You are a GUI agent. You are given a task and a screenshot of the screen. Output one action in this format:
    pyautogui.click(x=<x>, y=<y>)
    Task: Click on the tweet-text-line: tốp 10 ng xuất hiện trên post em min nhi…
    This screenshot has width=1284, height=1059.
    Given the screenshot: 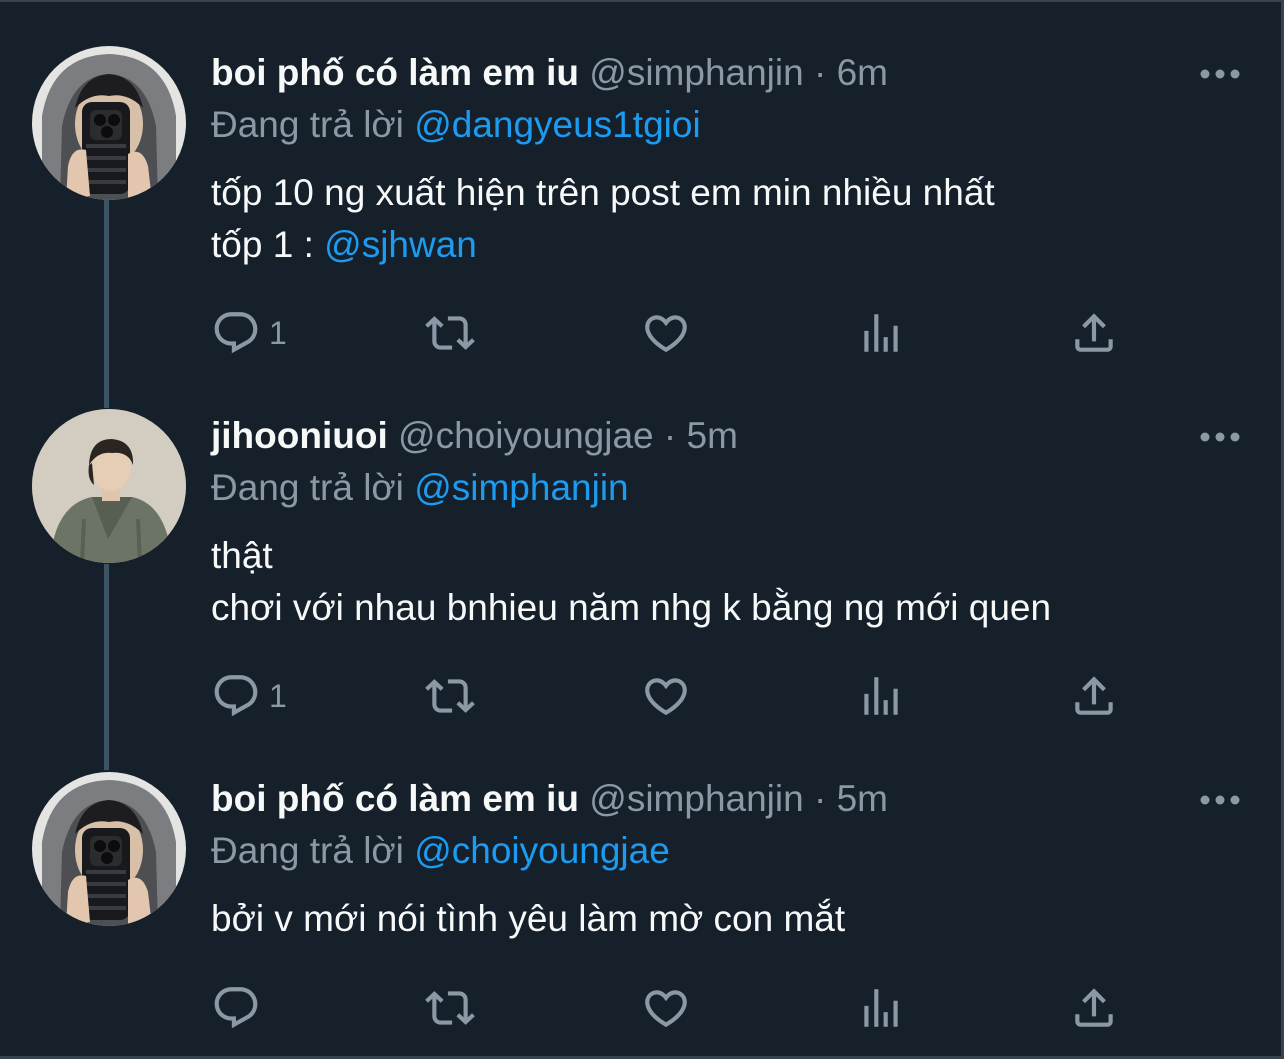 What is the action you would take?
    pyautogui.click(x=603, y=193)
    